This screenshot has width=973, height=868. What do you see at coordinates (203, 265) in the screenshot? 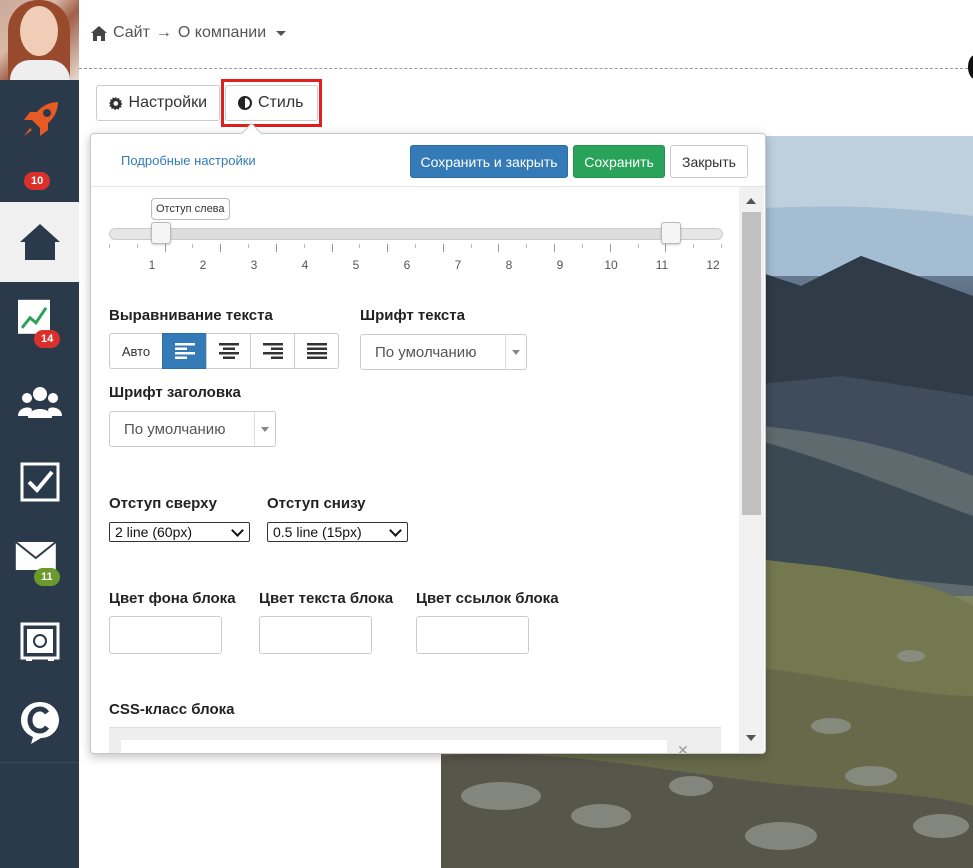
I see `slider-tick-label: 2` at bounding box center [203, 265].